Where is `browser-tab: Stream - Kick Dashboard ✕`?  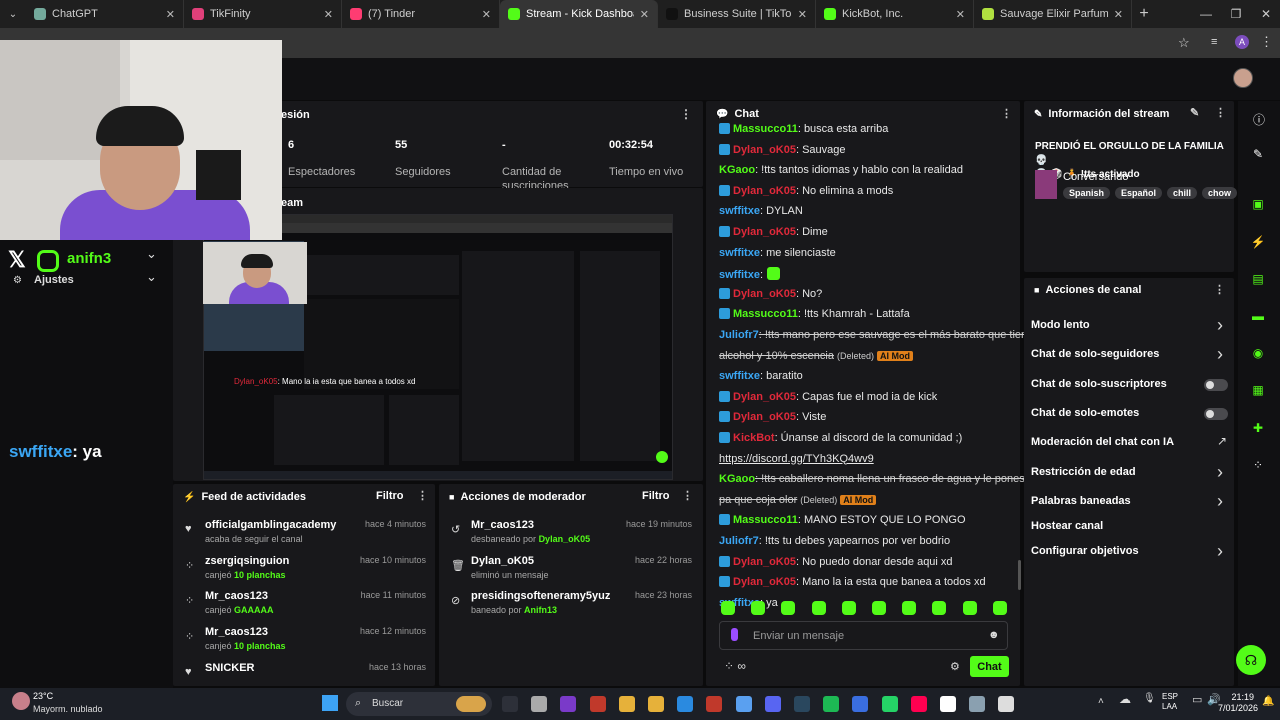 browser-tab: Stream - Kick Dashboard ✕ is located at coordinates (579, 14).